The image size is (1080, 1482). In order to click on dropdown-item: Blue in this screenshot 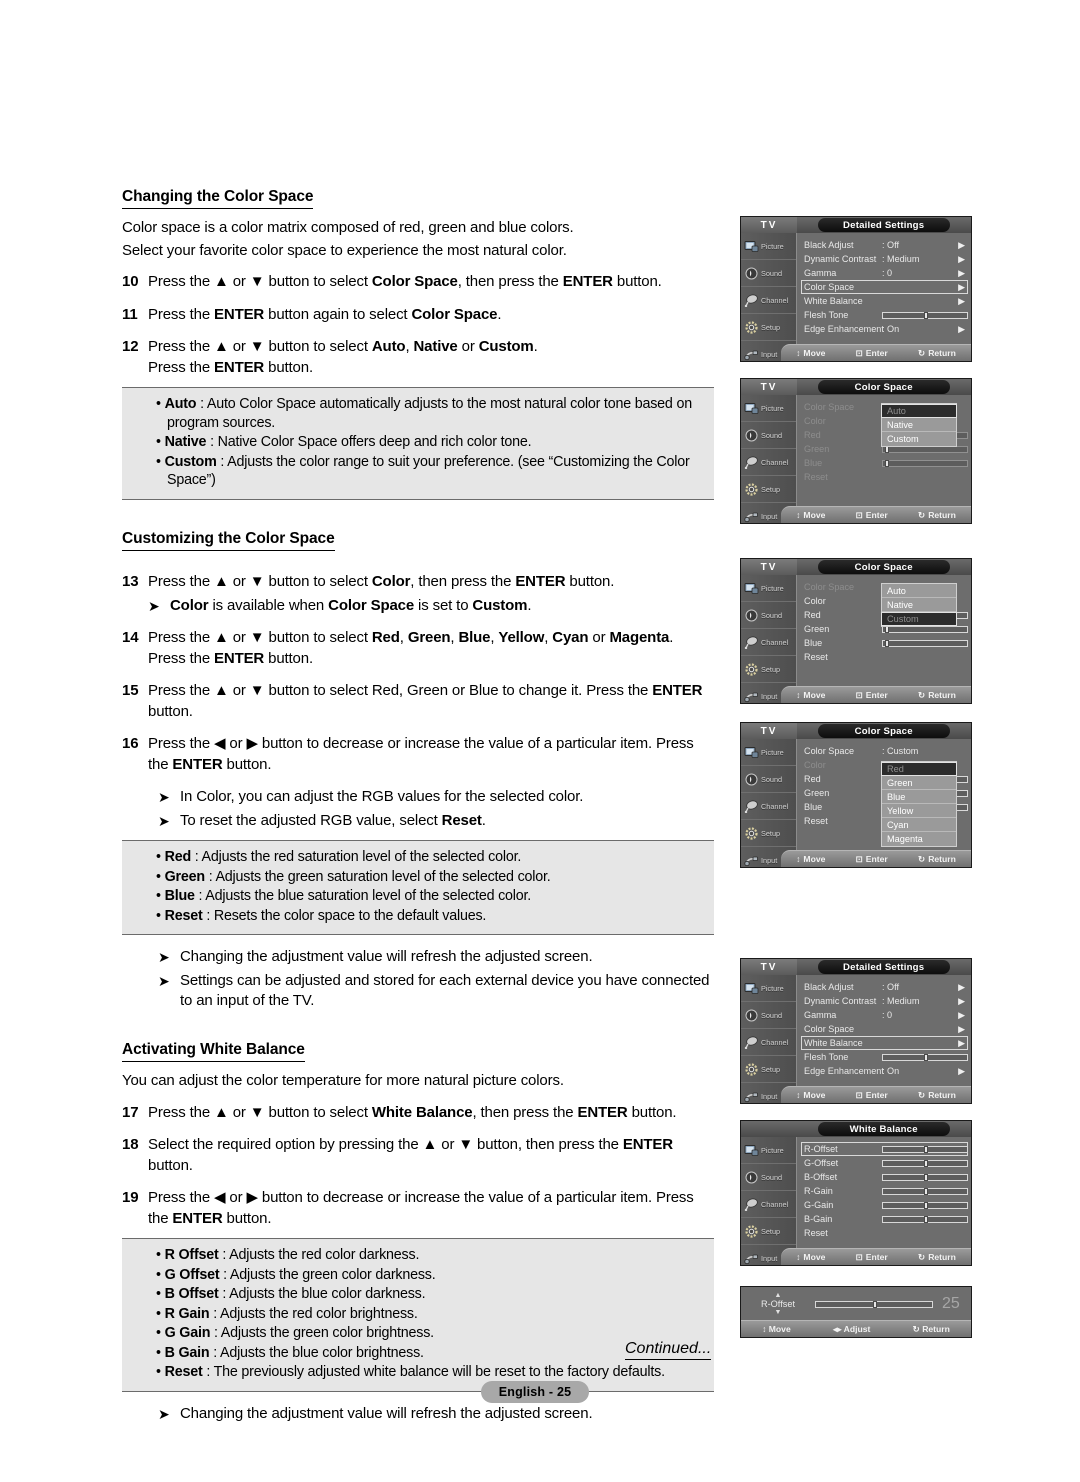, I will do `click(919, 797)`.